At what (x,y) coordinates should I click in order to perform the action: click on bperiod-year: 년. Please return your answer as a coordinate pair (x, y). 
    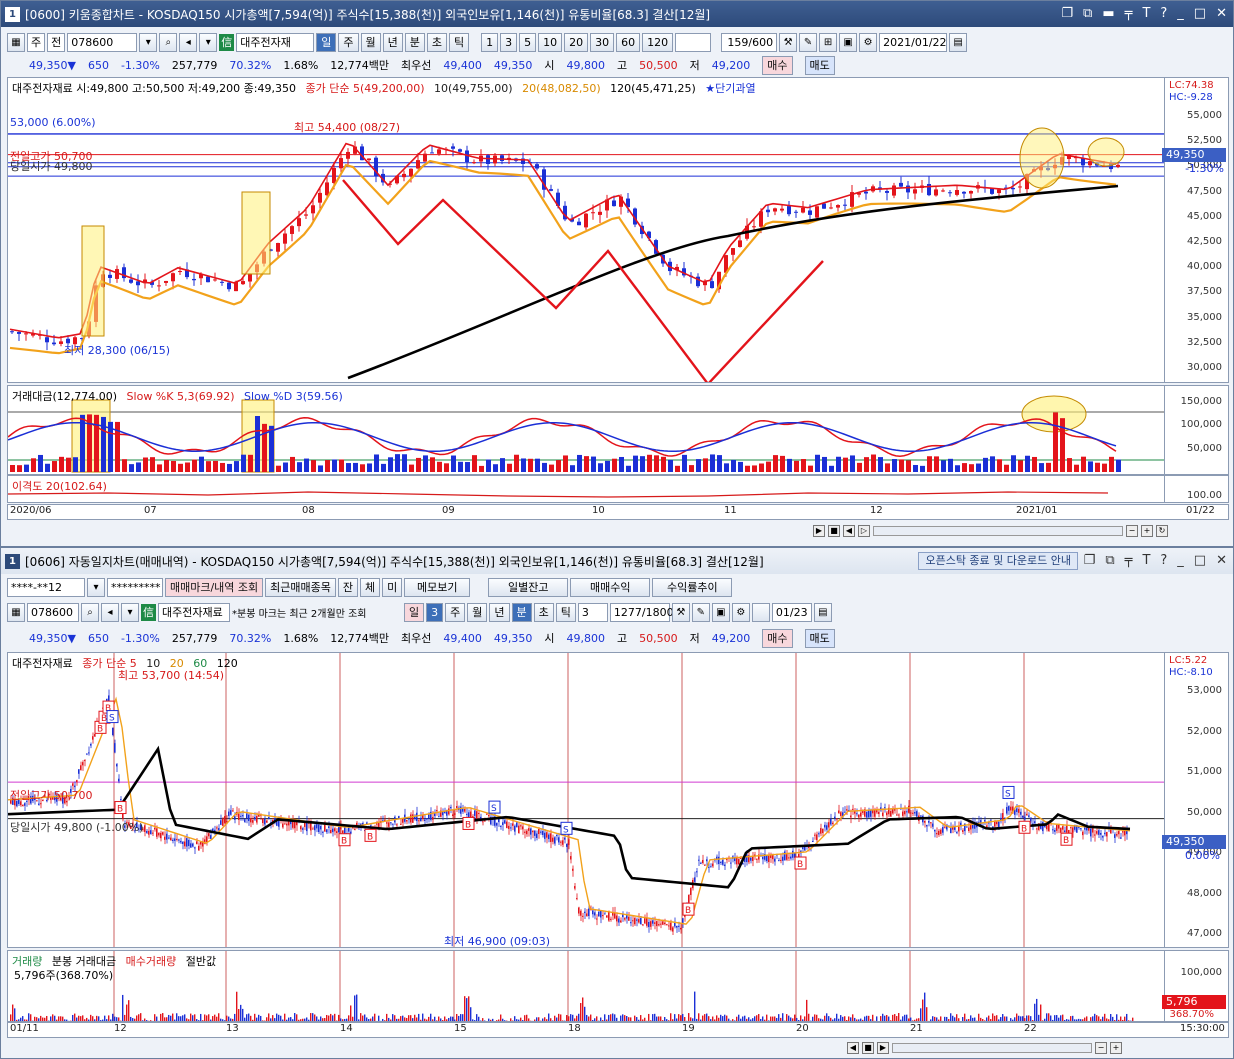
    Looking at the image, I should click on (499, 612).